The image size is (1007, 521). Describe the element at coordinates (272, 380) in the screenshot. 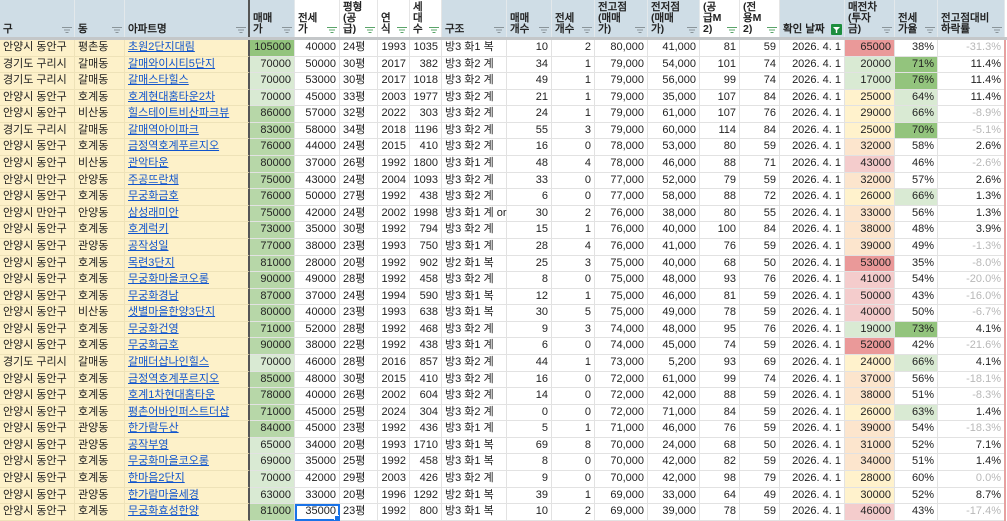

I see `cell-sale-price: 85000` at that location.